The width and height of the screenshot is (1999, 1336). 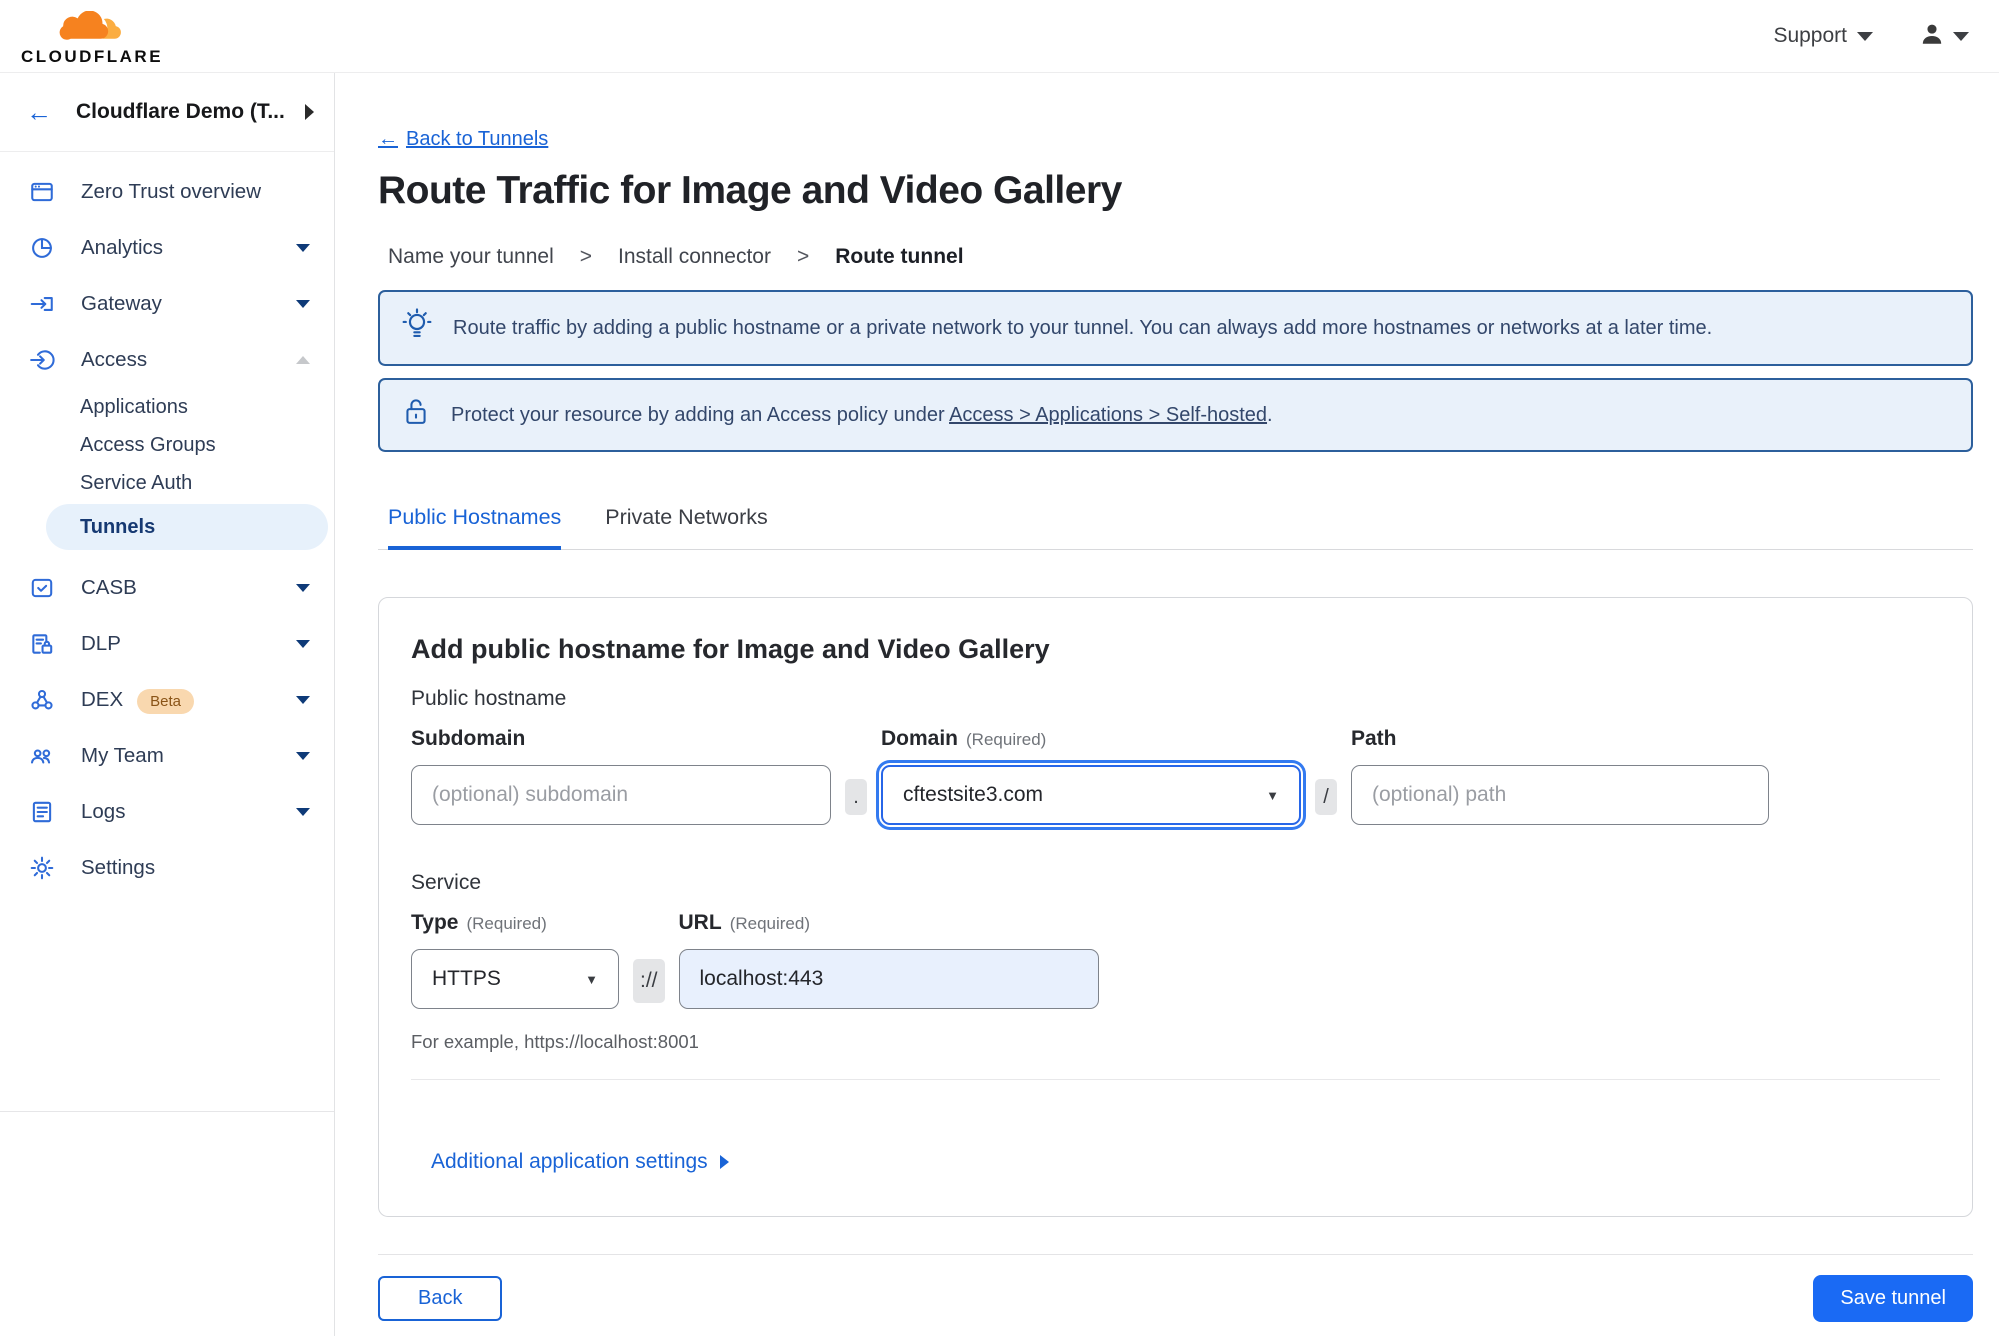 What do you see at coordinates (122, 247) in the screenshot?
I see `sidebar-item-label: Analytics` at bounding box center [122, 247].